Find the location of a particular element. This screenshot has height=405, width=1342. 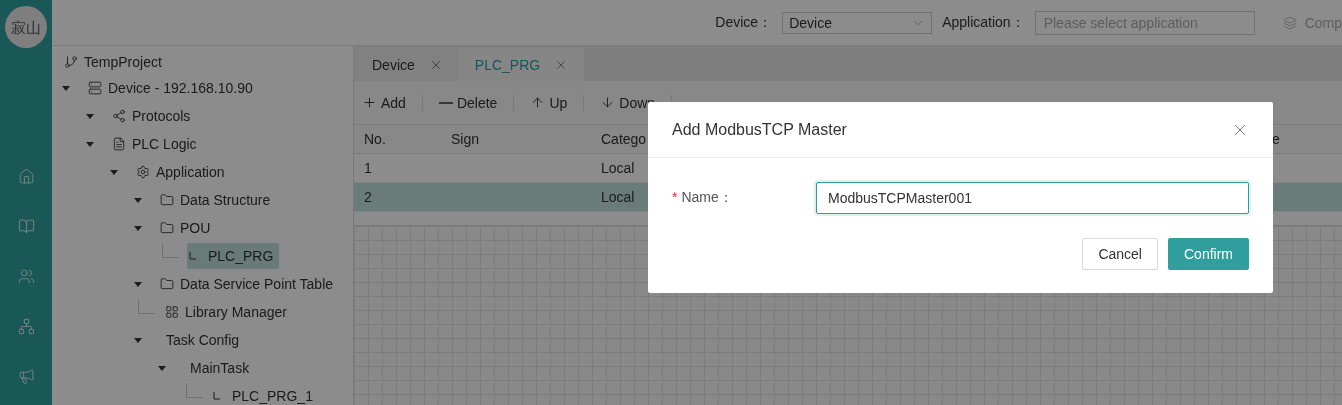

column-header: Sign is located at coordinates (465, 139).